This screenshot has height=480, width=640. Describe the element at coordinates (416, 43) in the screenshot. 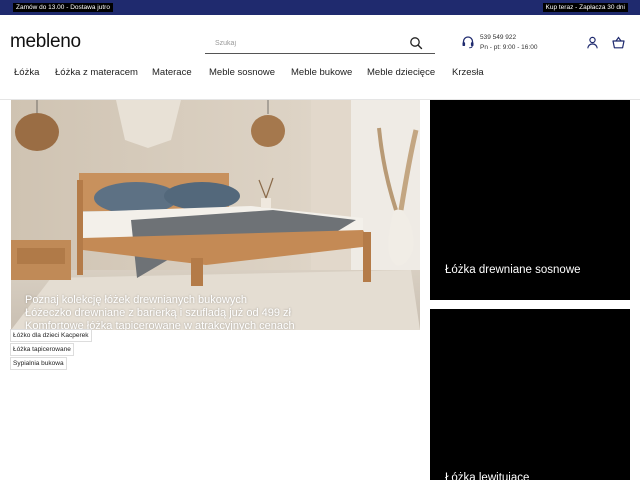

I see `search-icon` at that location.